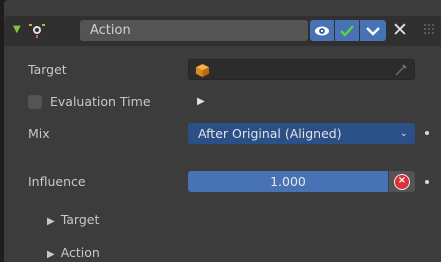 Image resolution: width=441 pixels, height=262 pixels. What do you see at coordinates (201, 101) in the screenshot?
I see `play-triangle-icon: ▶` at bounding box center [201, 101].